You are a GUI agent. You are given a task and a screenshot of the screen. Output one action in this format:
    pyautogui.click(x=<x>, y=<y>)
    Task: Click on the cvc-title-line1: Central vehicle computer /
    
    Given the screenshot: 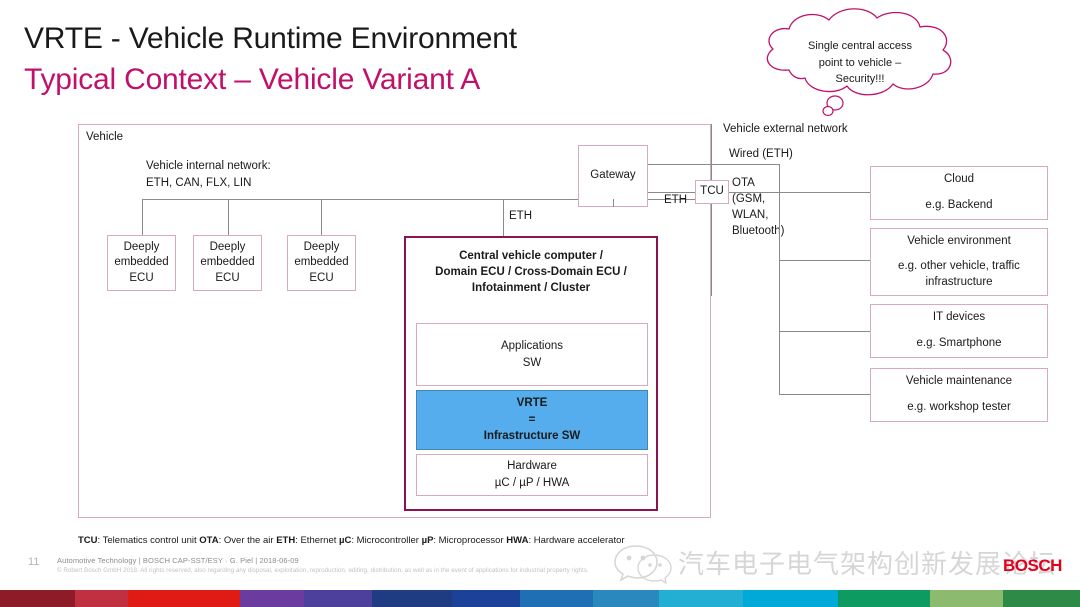 What is the action you would take?
    pyautogui.click(x=531, y=256)
    